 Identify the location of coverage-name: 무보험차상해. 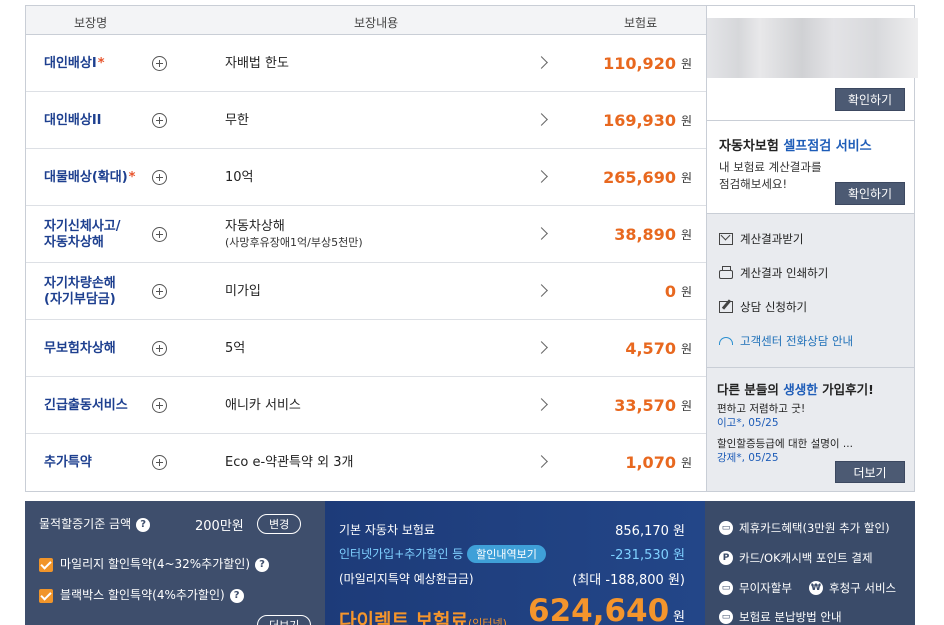
(99, 348).